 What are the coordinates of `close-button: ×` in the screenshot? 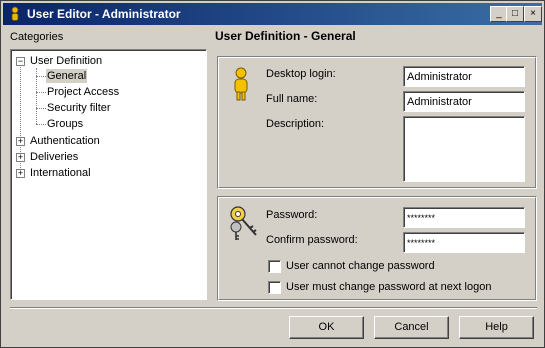 It's located at (533, 14).